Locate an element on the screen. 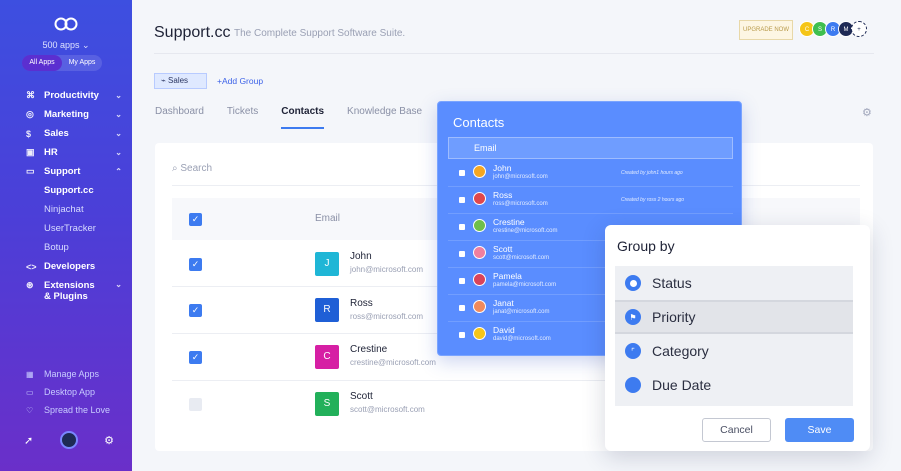 This screenshot has width=901, height=471. all-apps-tab: All Apps is located at coordinates (42, 63).